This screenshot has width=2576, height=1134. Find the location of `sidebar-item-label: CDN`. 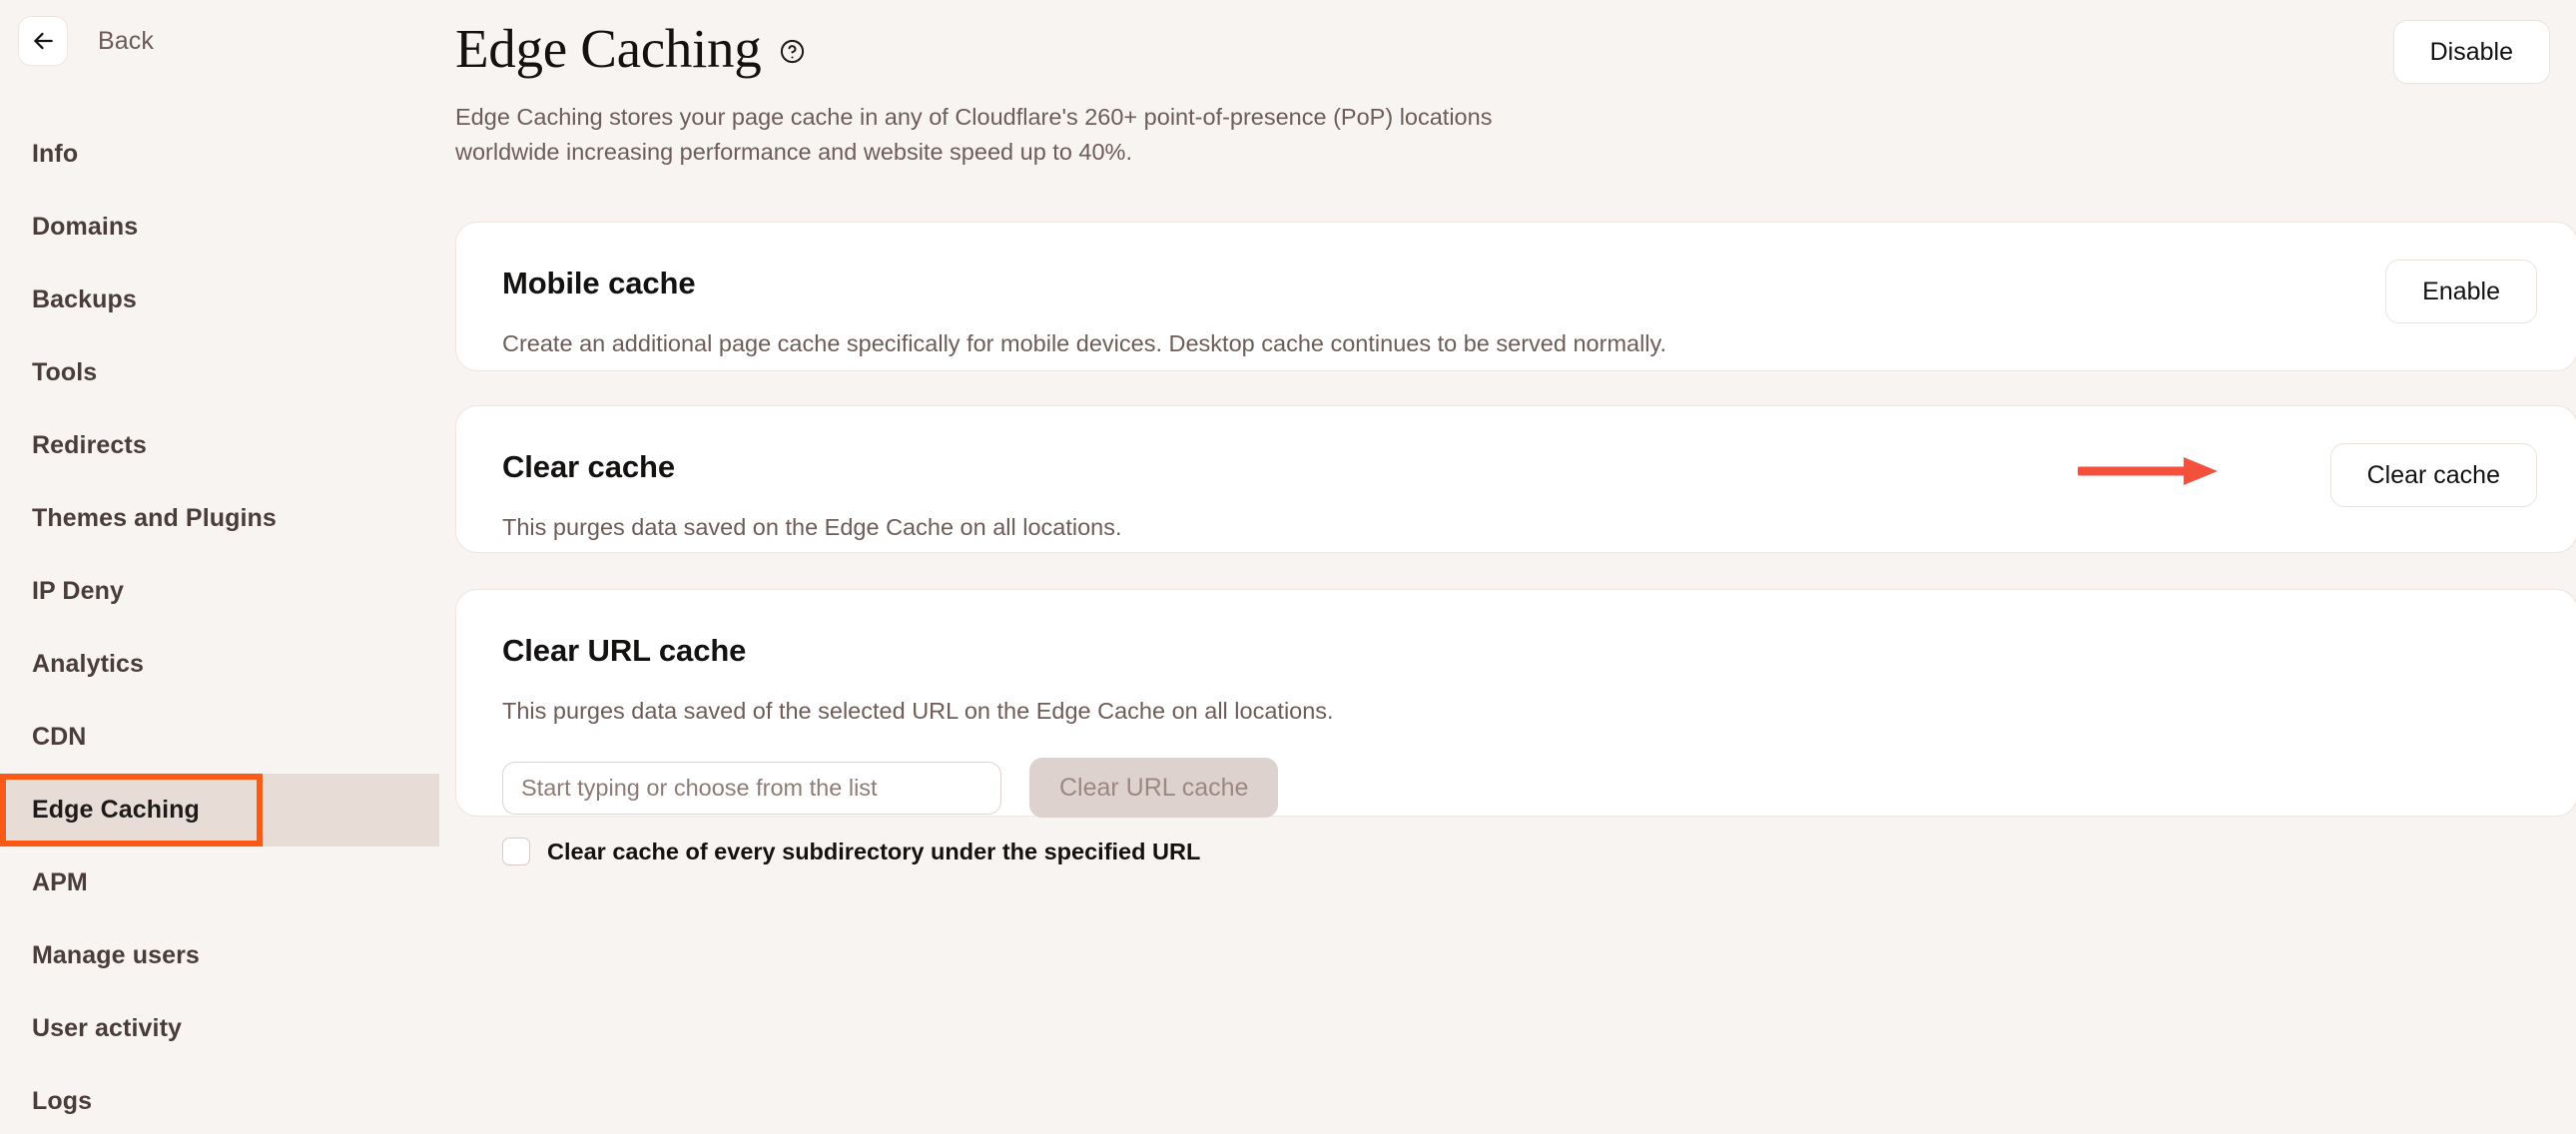

sidebar-item-label: CDN is located at coordinates (60, 737).